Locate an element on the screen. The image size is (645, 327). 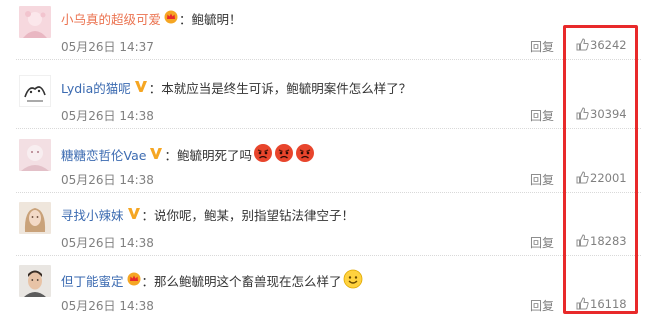
username-link: Lydia的猫呢 is located at coordinates (96, 88).